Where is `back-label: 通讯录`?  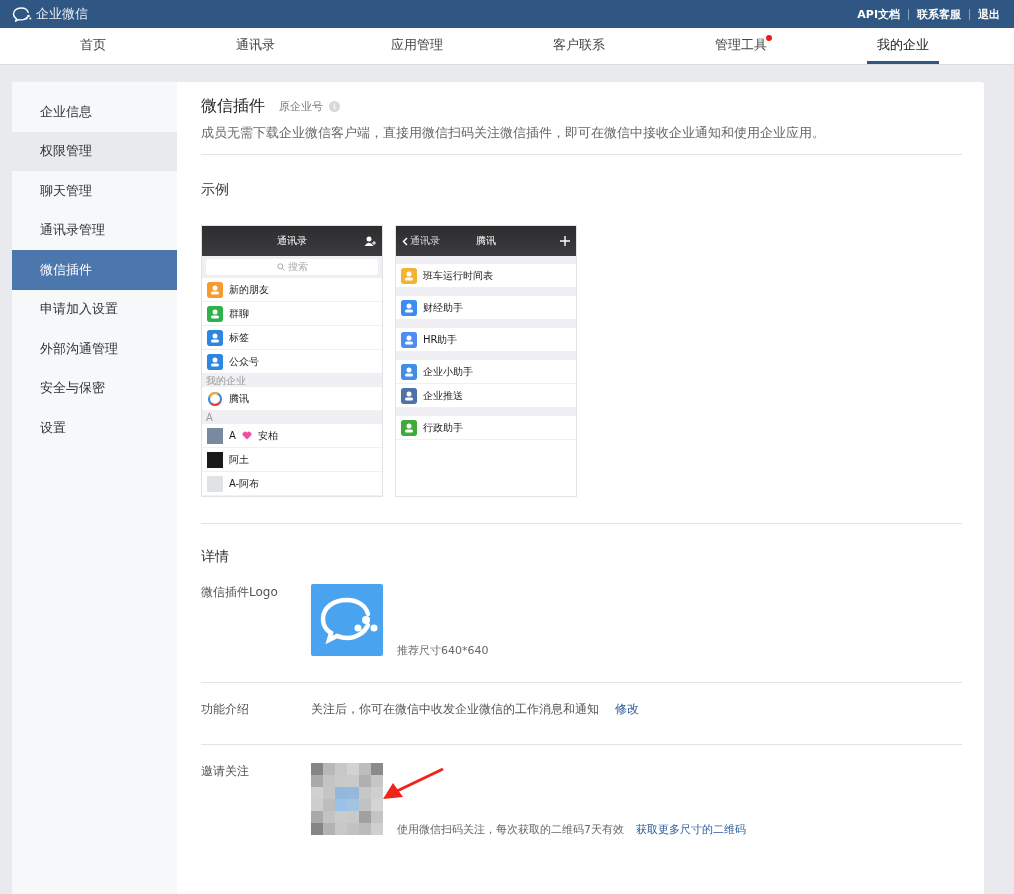
back-label: 通讯录 is located at coordinates (425, 241).